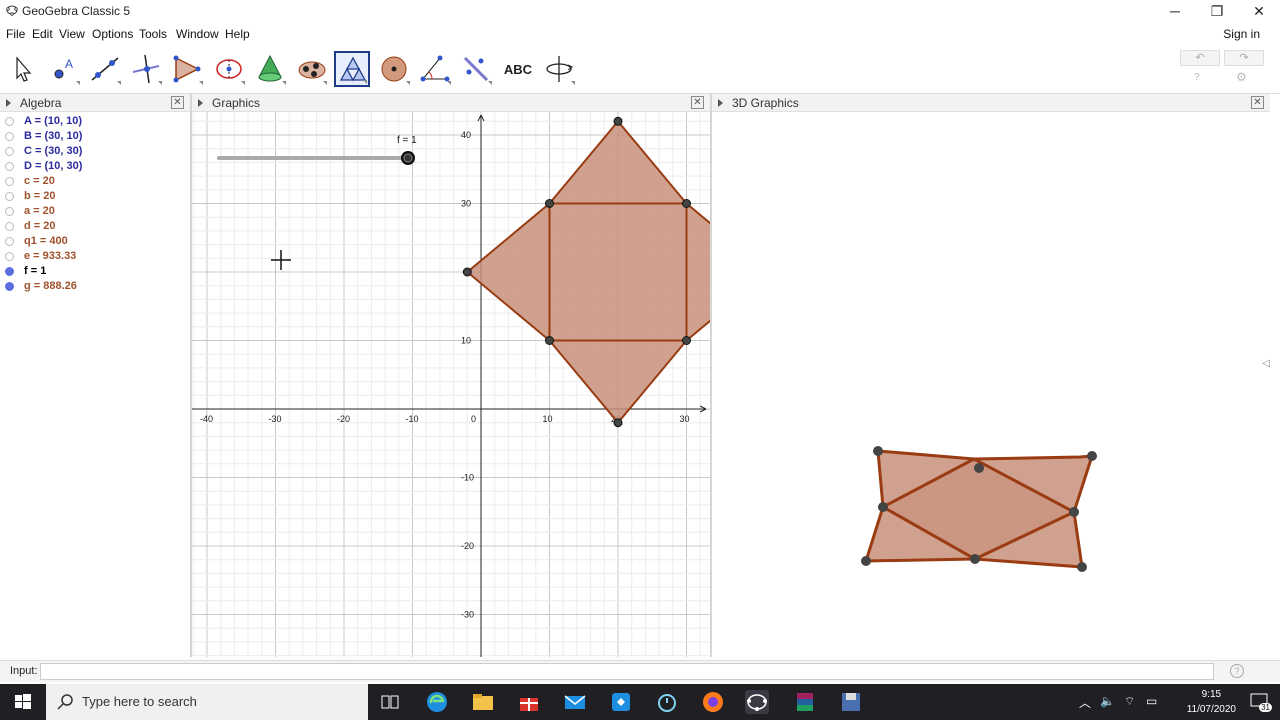 This screenshot has width=1280, height=720. Describe the element at coordinates (187, 69) in the screenshot. I see `polygon-tool-button` at that location.